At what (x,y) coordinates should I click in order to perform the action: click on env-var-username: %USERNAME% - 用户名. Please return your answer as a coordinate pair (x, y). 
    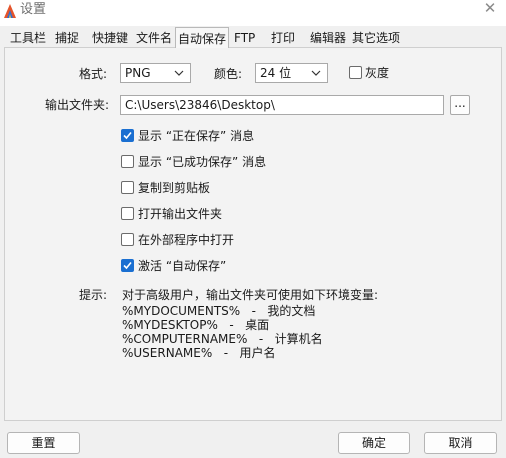
    Looking at the image, I should click on (199, 353).